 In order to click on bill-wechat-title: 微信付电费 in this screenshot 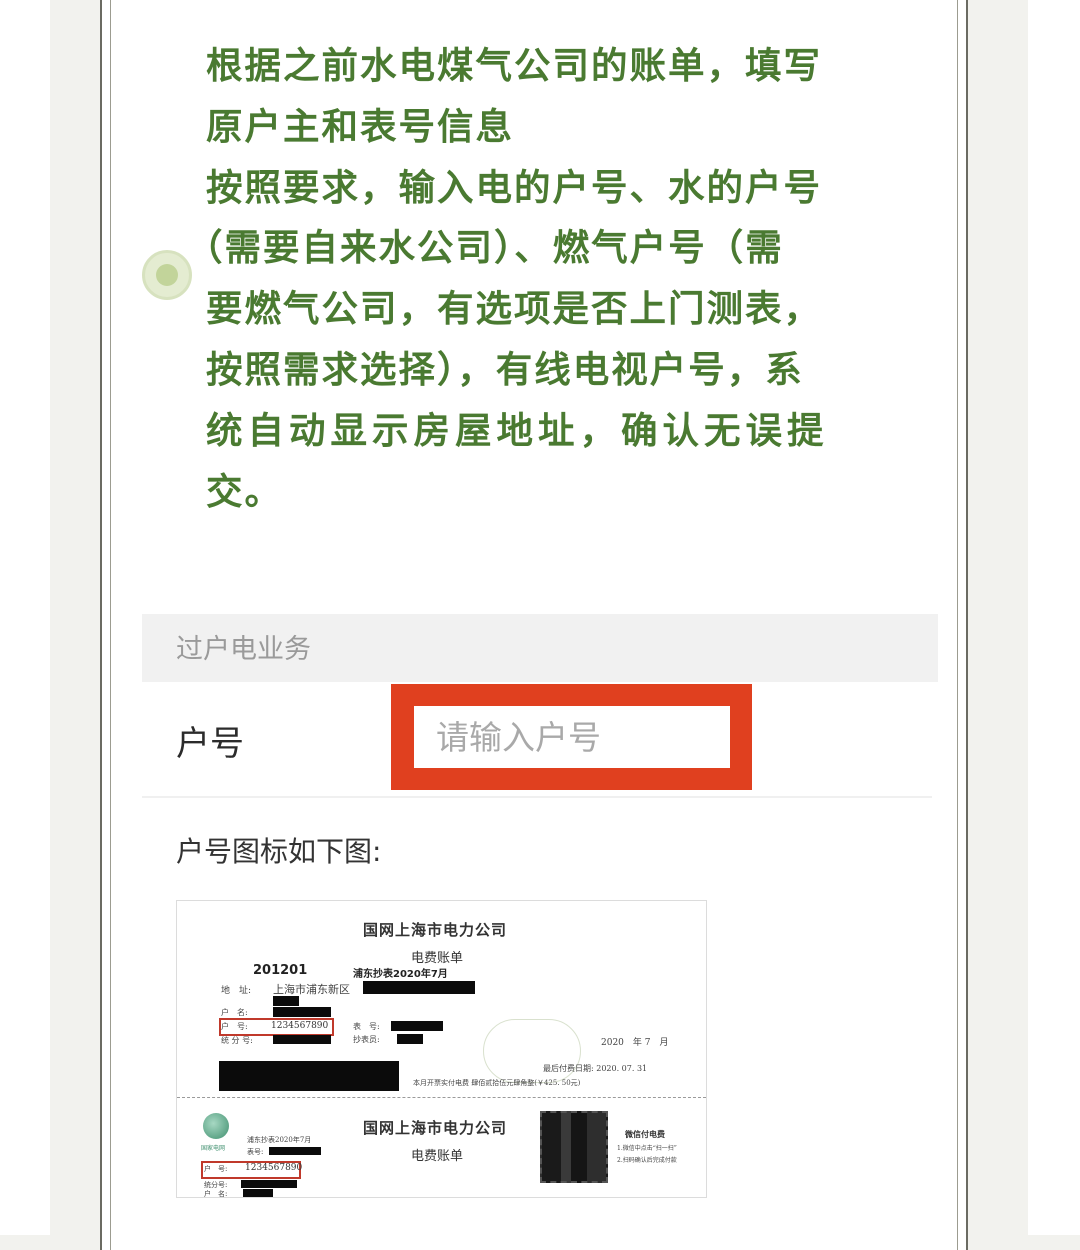, I will do `click(645, 1134)`.